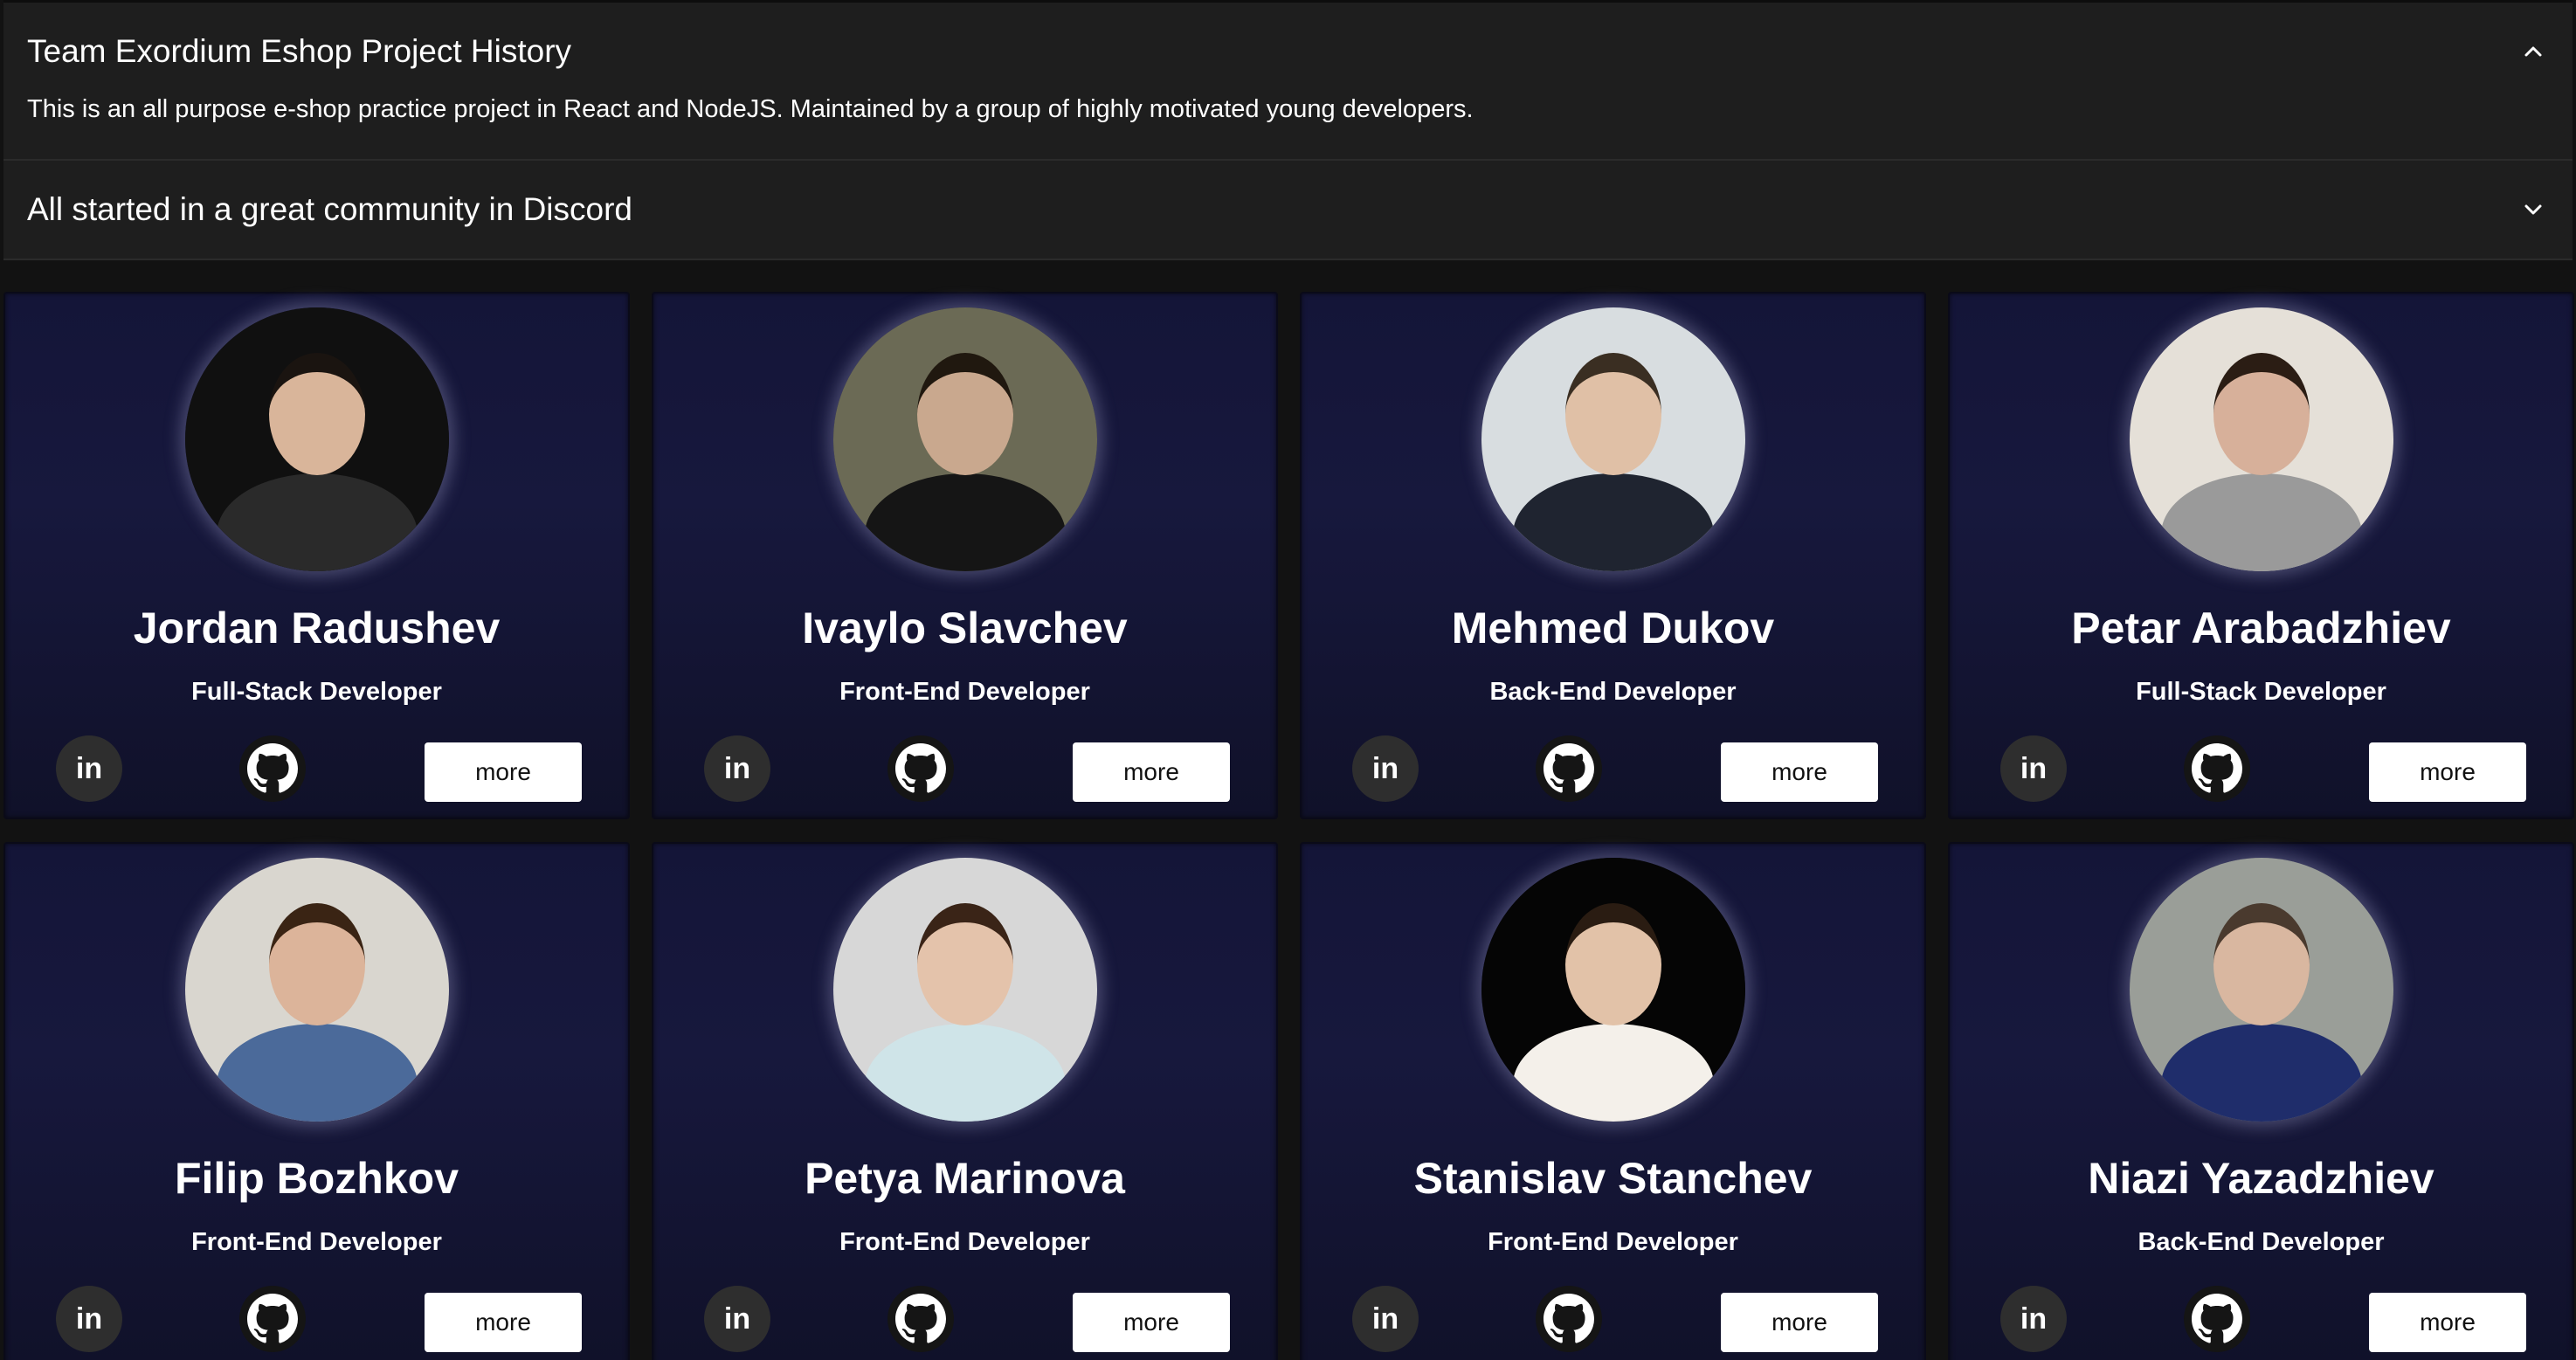 This screenshot has width=2576, height=1360. I want to click on member-name: Stanislav Stanchev, so click(1613, 1178).